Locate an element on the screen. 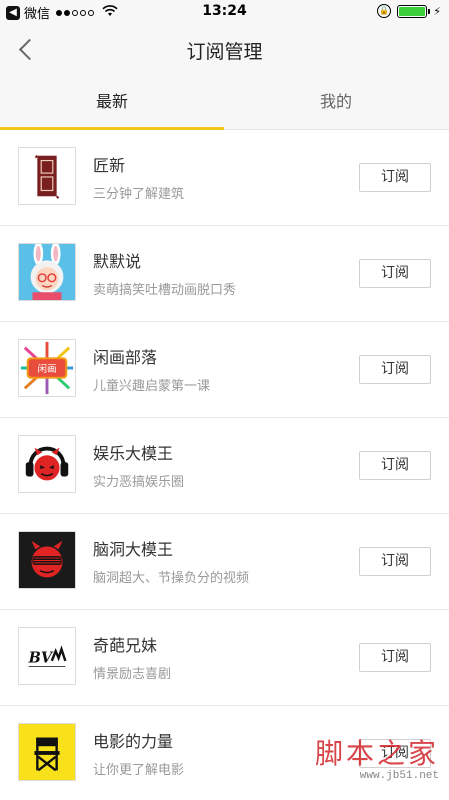 The height and width of the screenshot is (800, 449). channel-description: 实力恶搞娱乐圈 is located at coordinates (139, 482).